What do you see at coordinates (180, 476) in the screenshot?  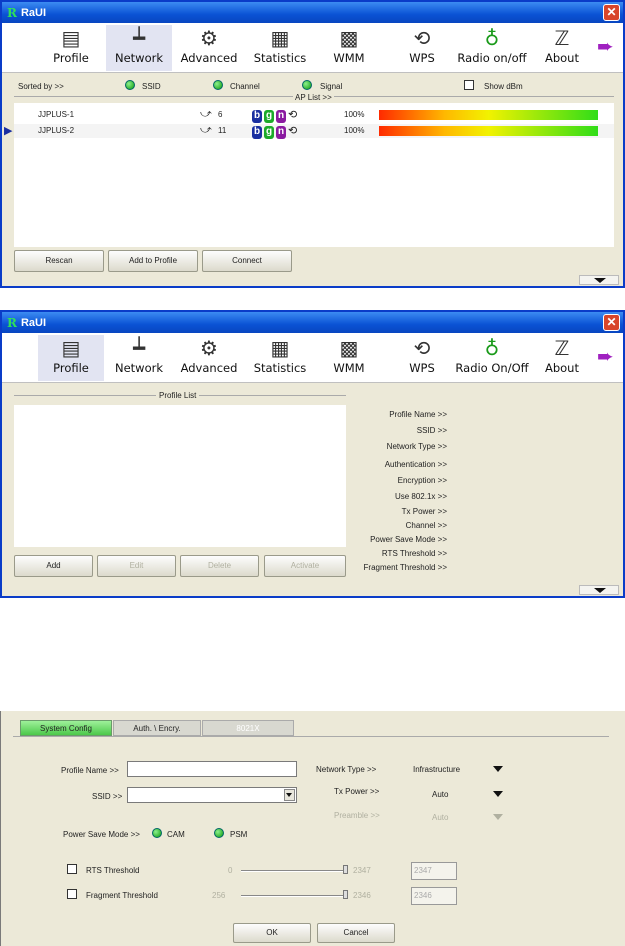 I see `profile-list` at bounding box center [180, 476].